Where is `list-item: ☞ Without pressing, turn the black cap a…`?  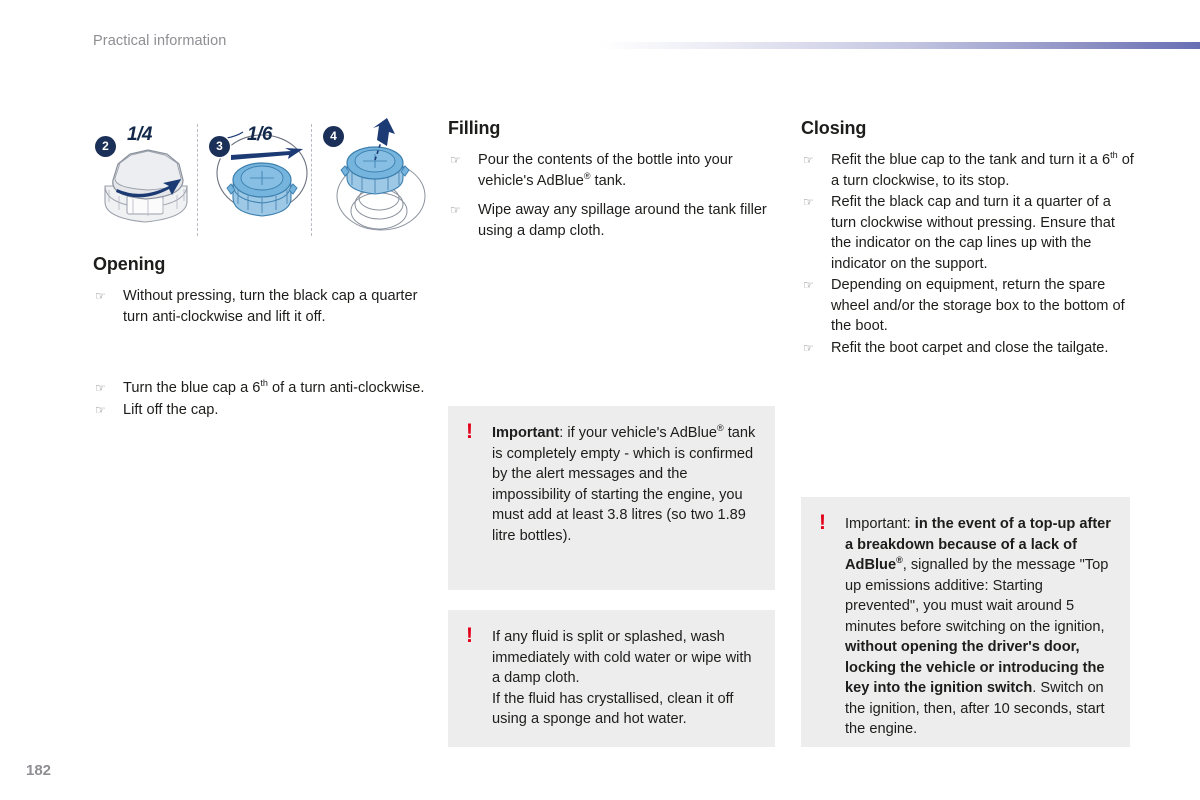
list-item: ☞ Without pressing, turn the black cap a… is located at coordinates (265, 306).